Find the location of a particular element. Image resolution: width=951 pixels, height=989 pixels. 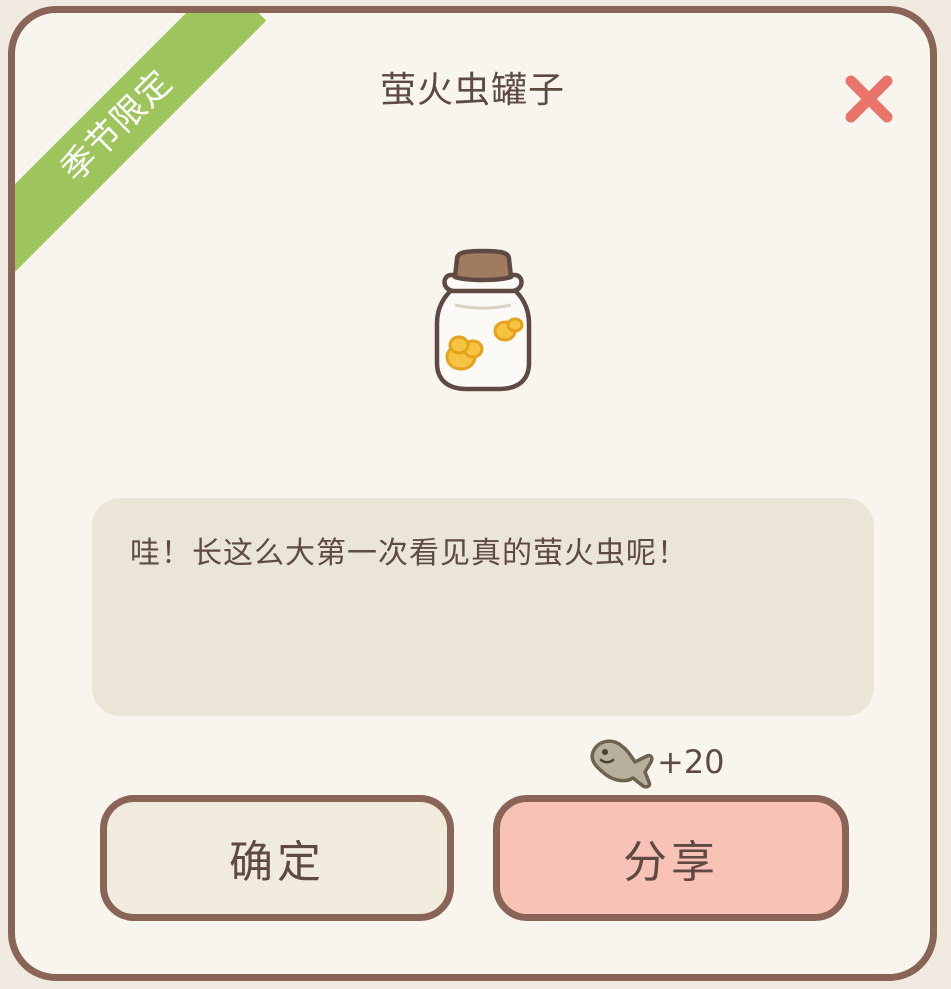

season-badge-wrap: 季节限定 is located at coordinates (145, 143).